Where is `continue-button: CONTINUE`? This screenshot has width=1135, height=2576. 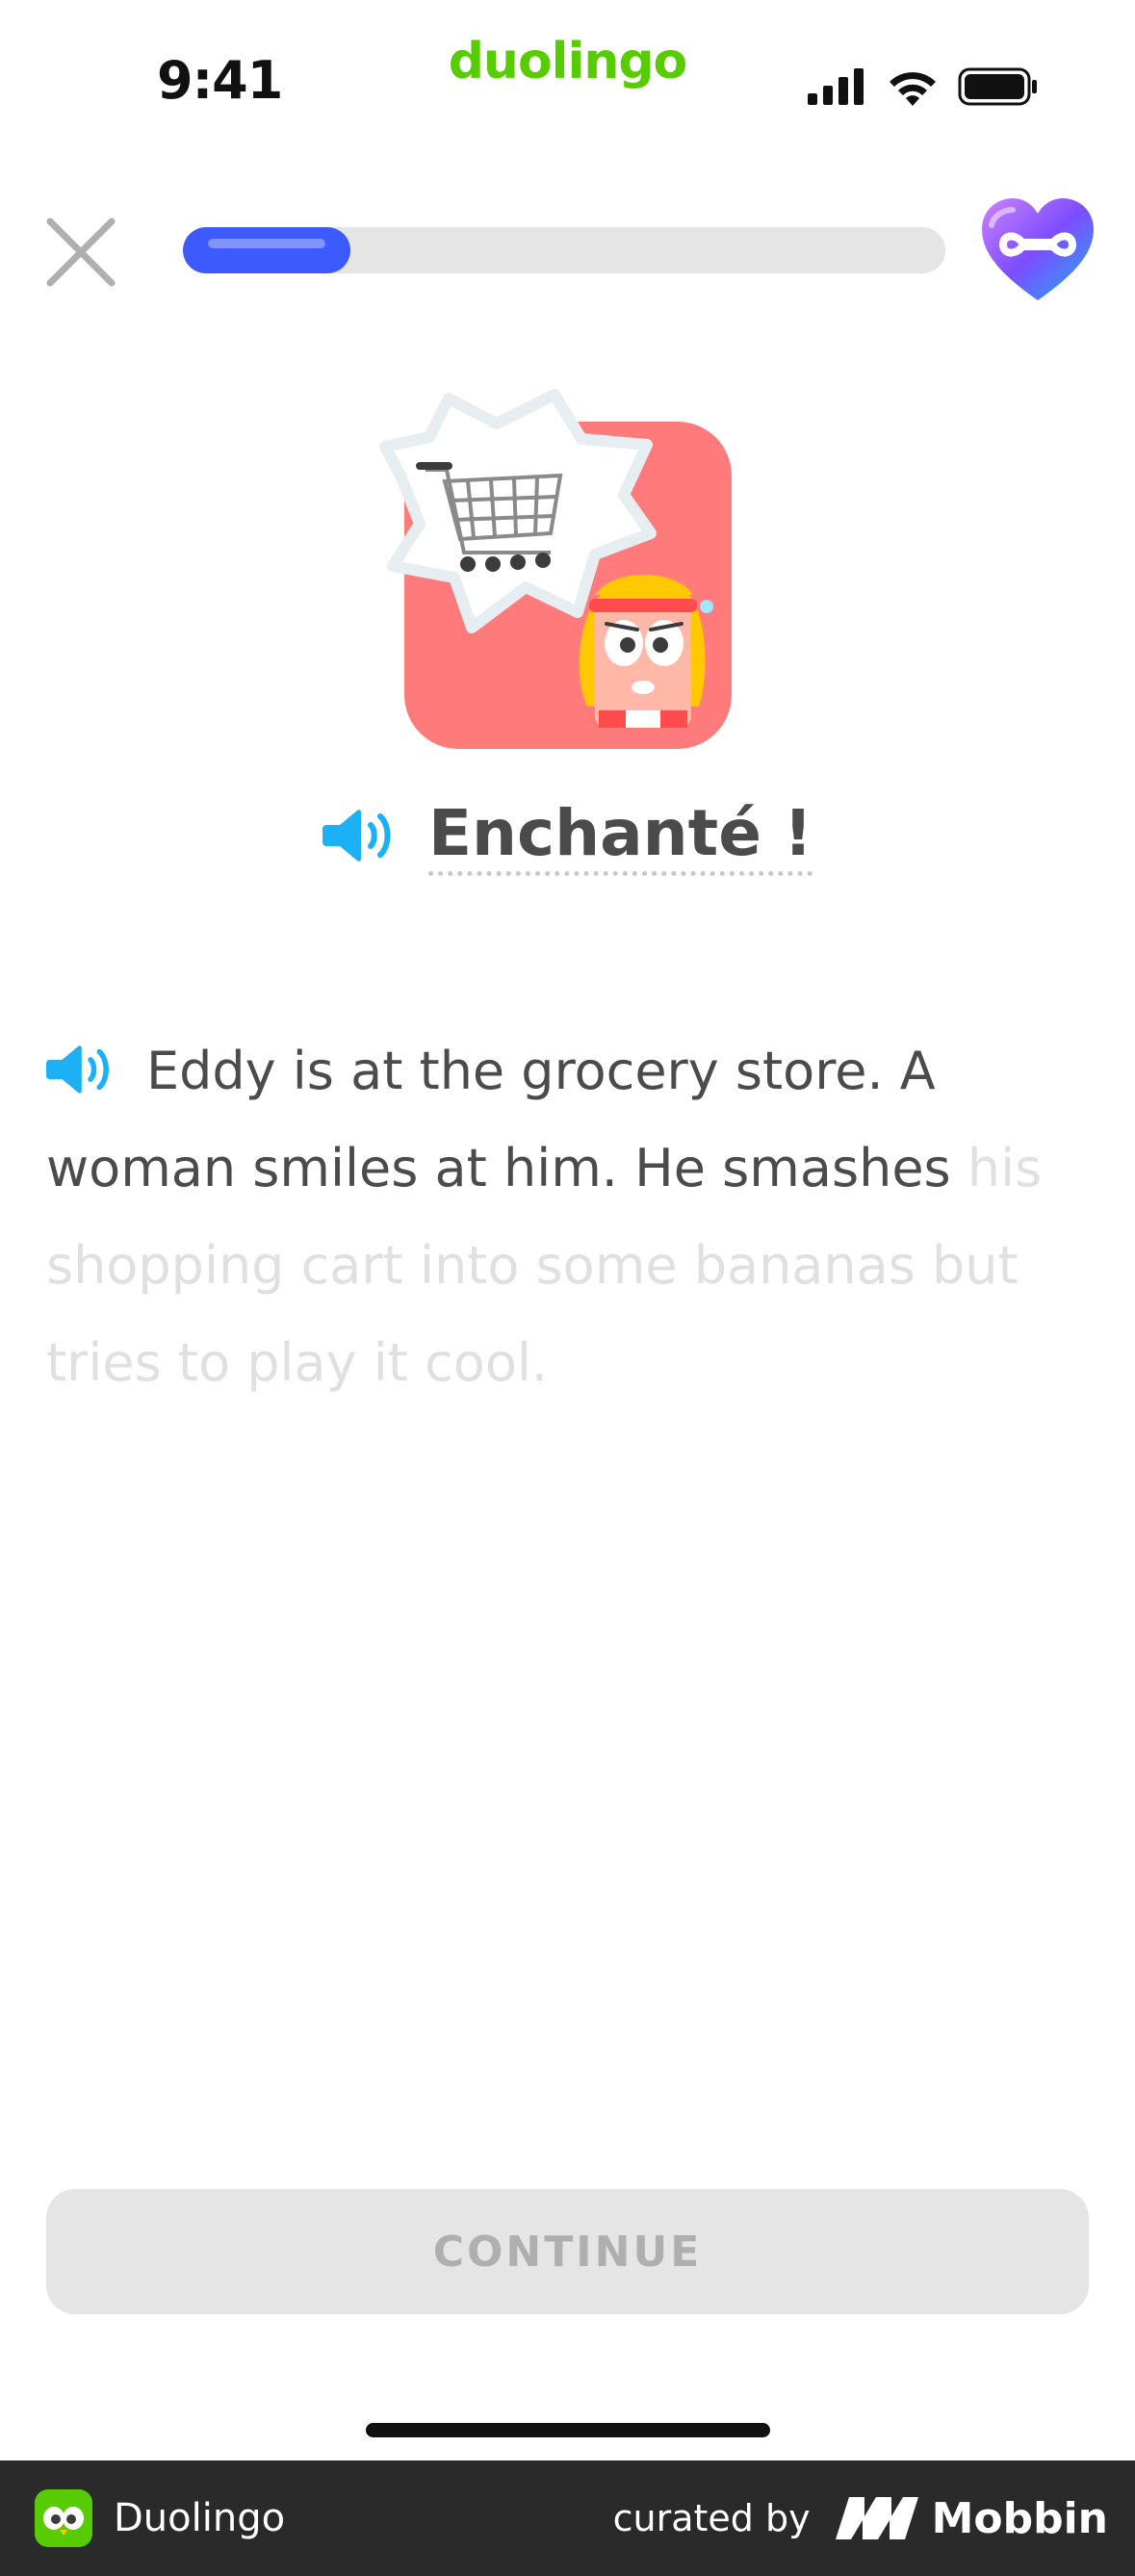 continue-button: CONTINUE is located at coordinates (567, 2251).